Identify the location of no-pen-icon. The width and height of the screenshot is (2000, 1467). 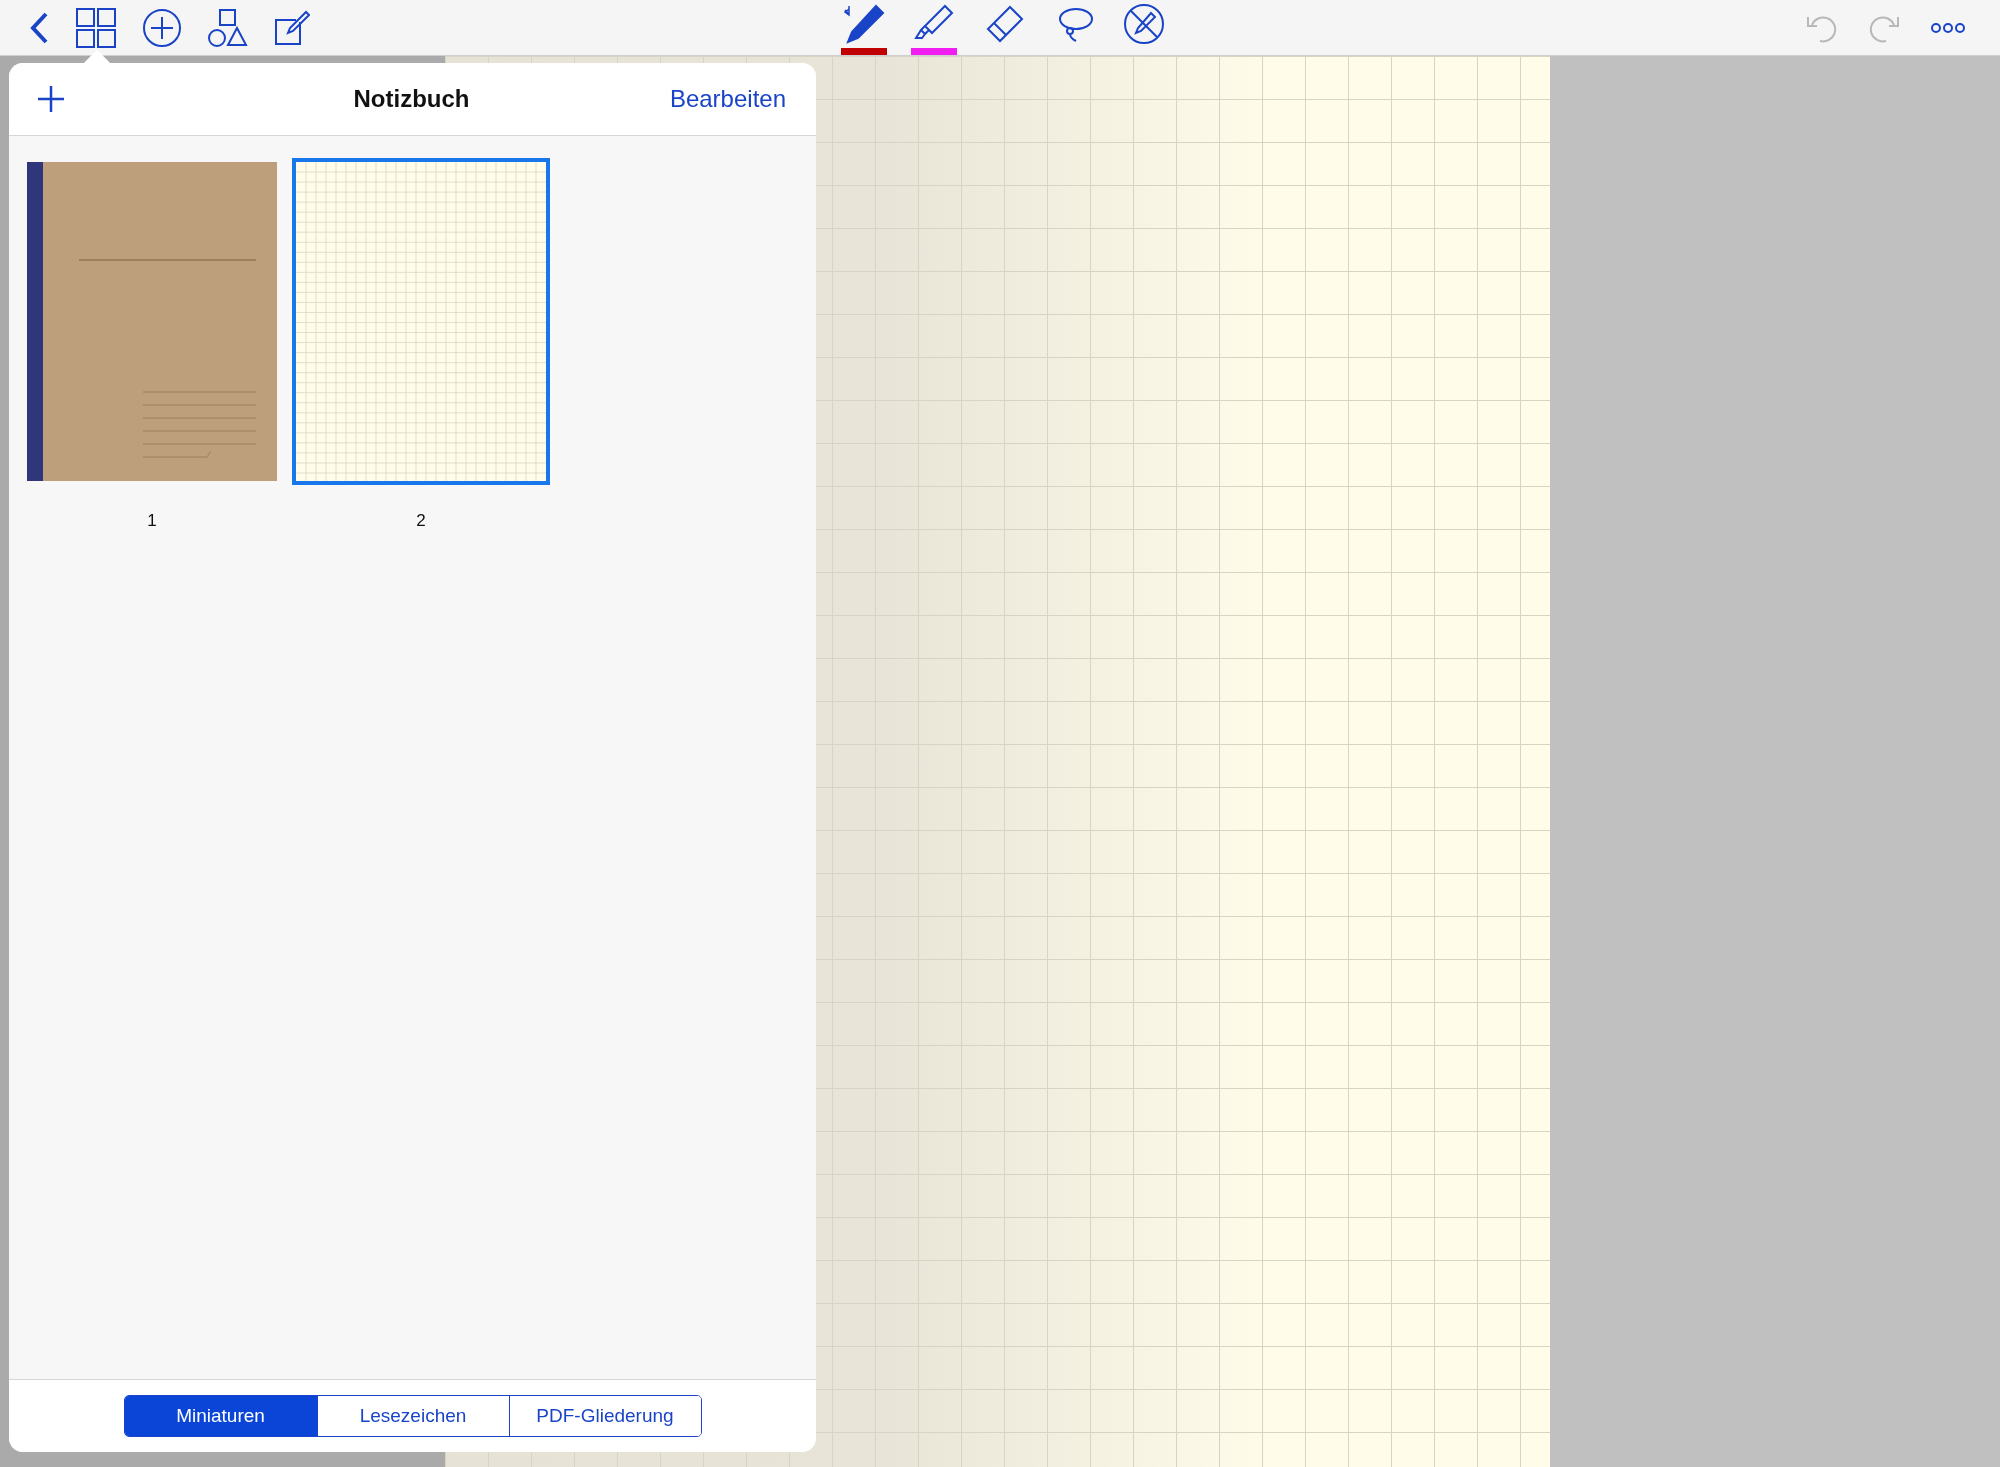
(1144, 24).